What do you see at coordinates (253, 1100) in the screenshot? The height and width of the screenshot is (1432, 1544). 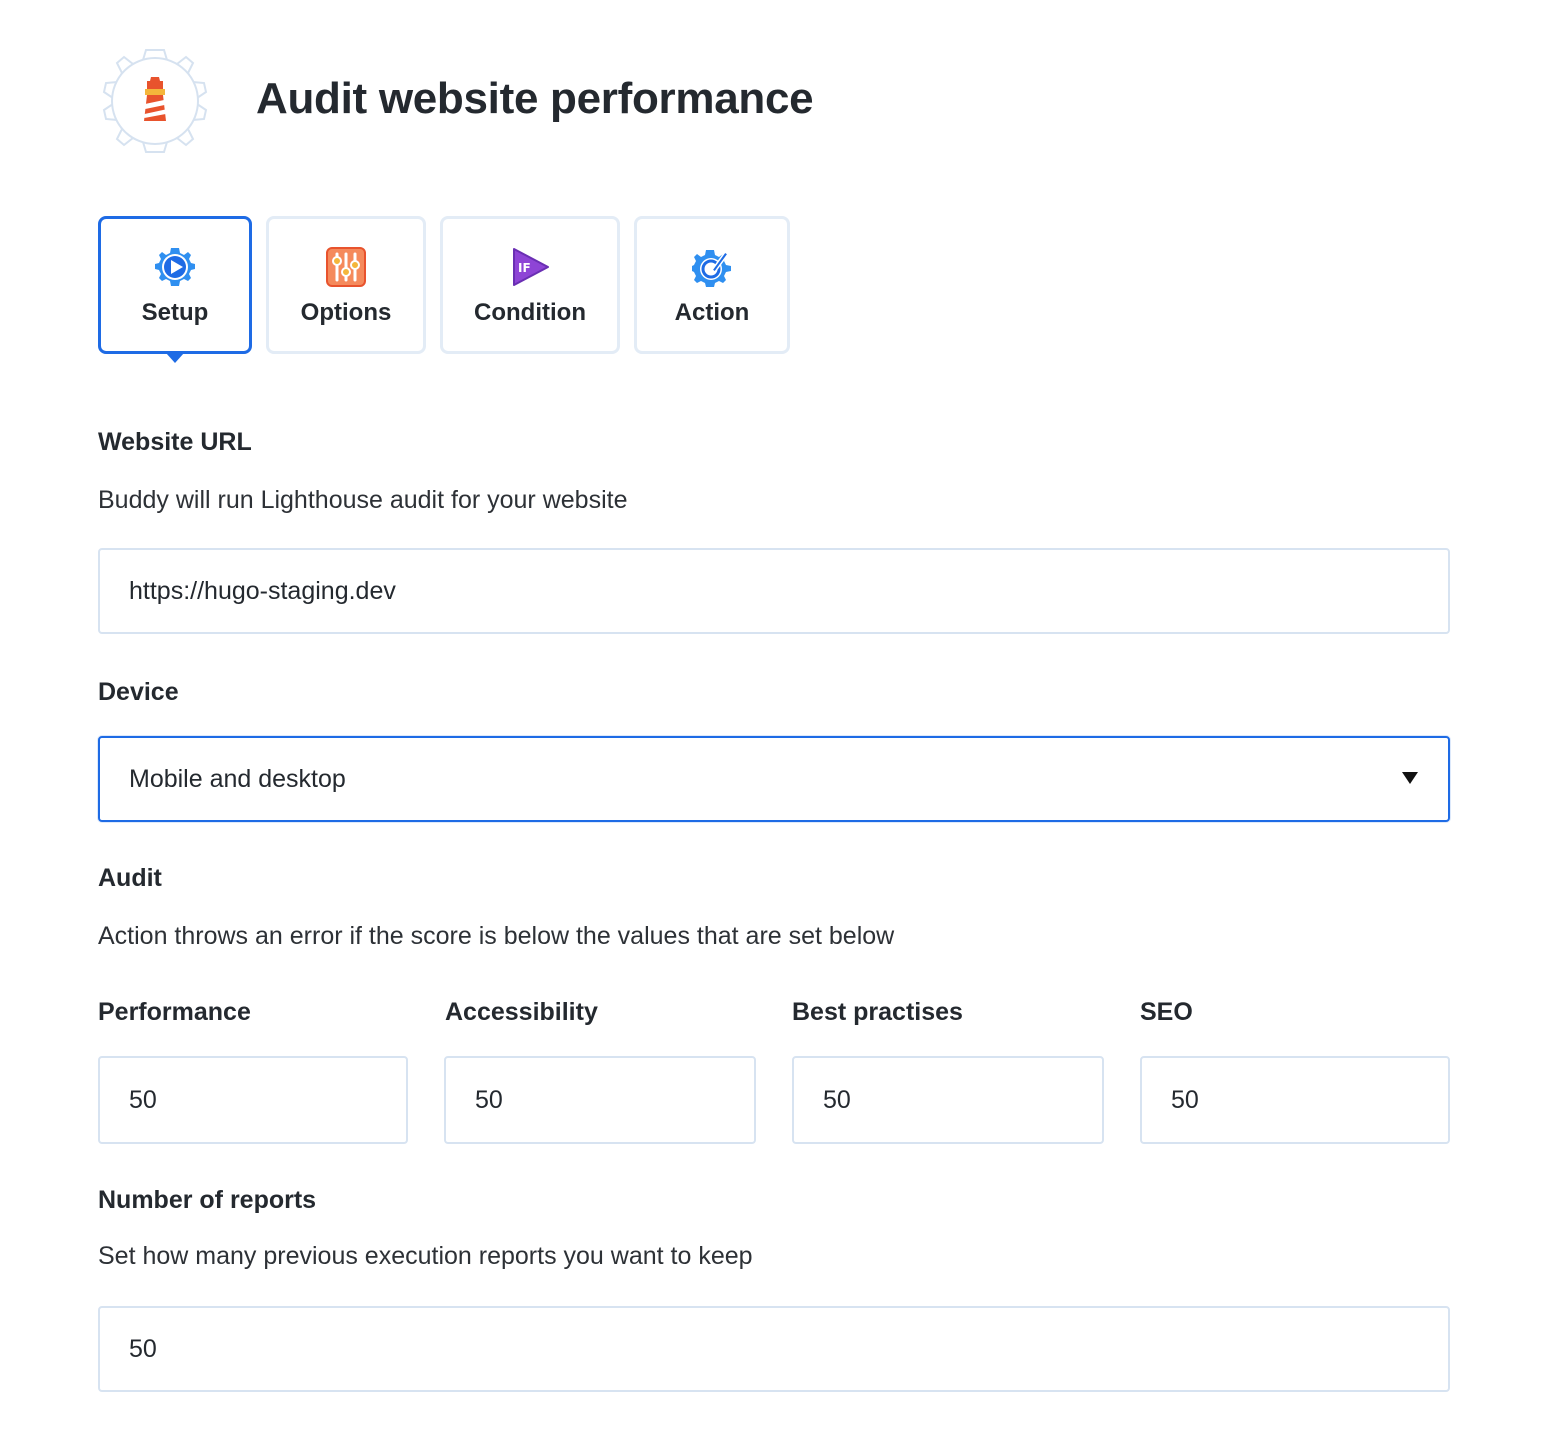 I see `performance-input: 50` at bounding box center [253, 1100].